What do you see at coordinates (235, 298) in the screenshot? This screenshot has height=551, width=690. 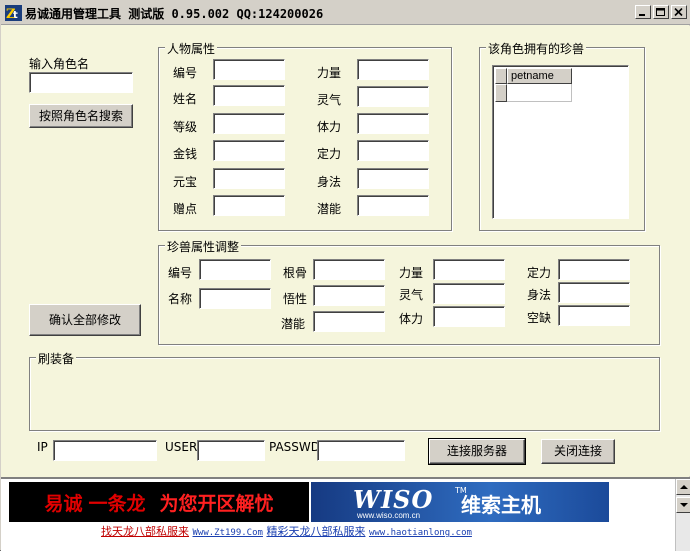 I see `pet-name-field` at bounding box center [235, 298].